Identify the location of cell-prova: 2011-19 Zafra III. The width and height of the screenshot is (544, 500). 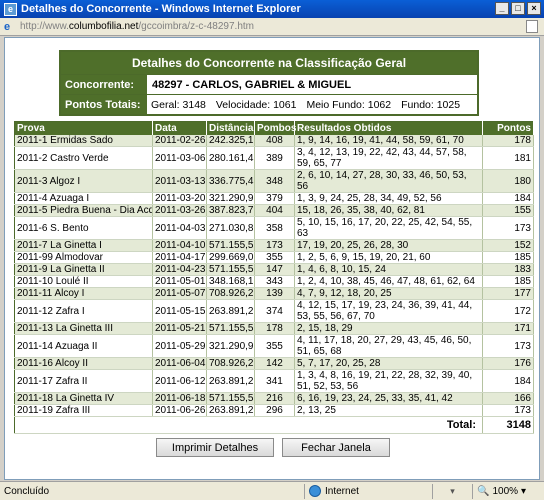
(83, 410).